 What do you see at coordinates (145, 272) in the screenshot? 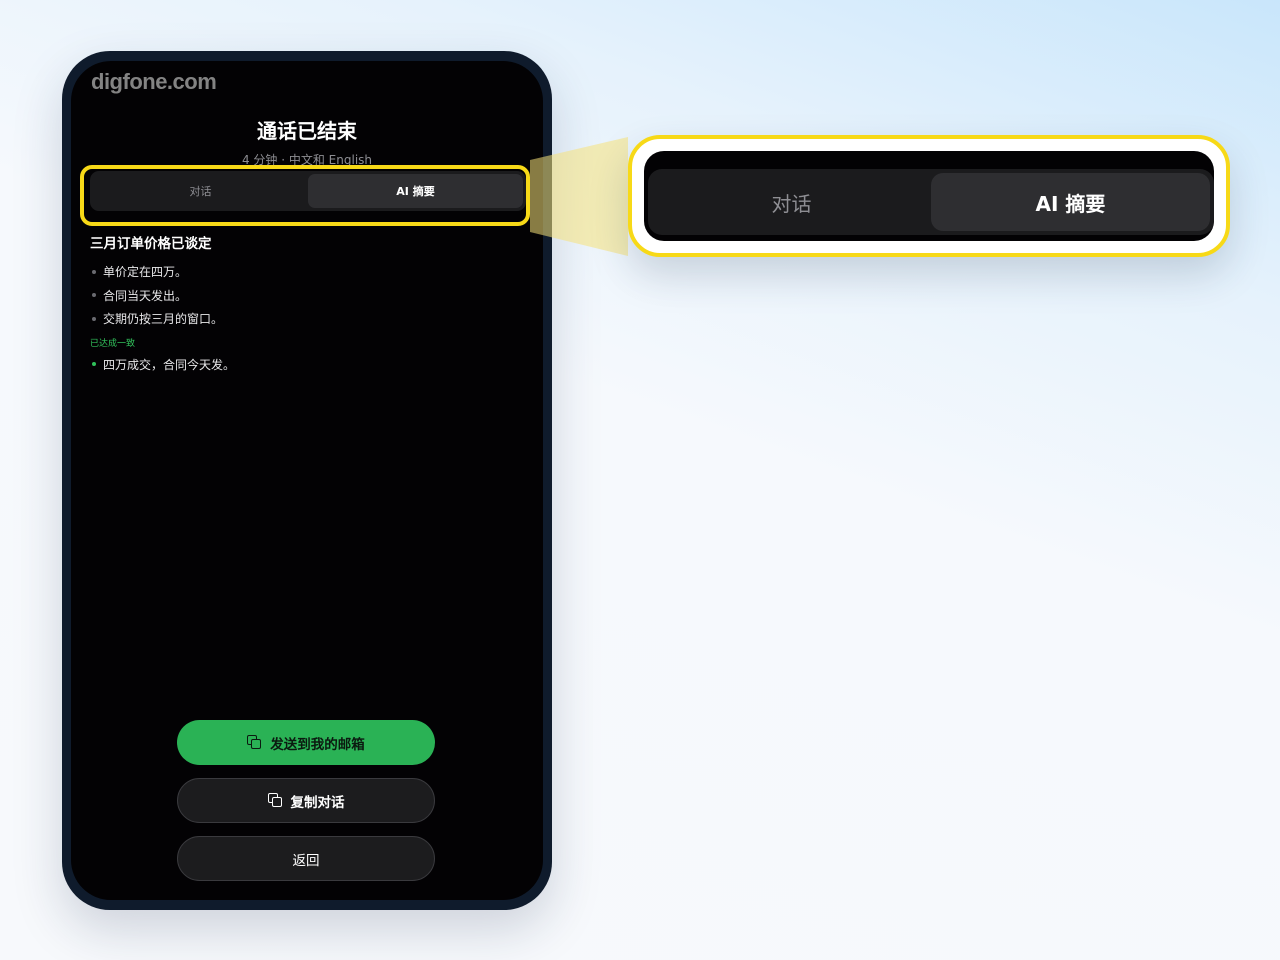
I see `list-item-text: 单价定在四万。` at bounding box center [145, 272].